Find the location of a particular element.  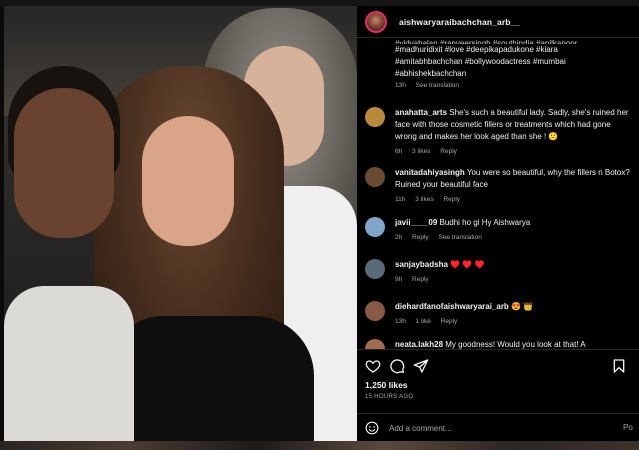

emoji-icon is located at coordinates (372, 428).